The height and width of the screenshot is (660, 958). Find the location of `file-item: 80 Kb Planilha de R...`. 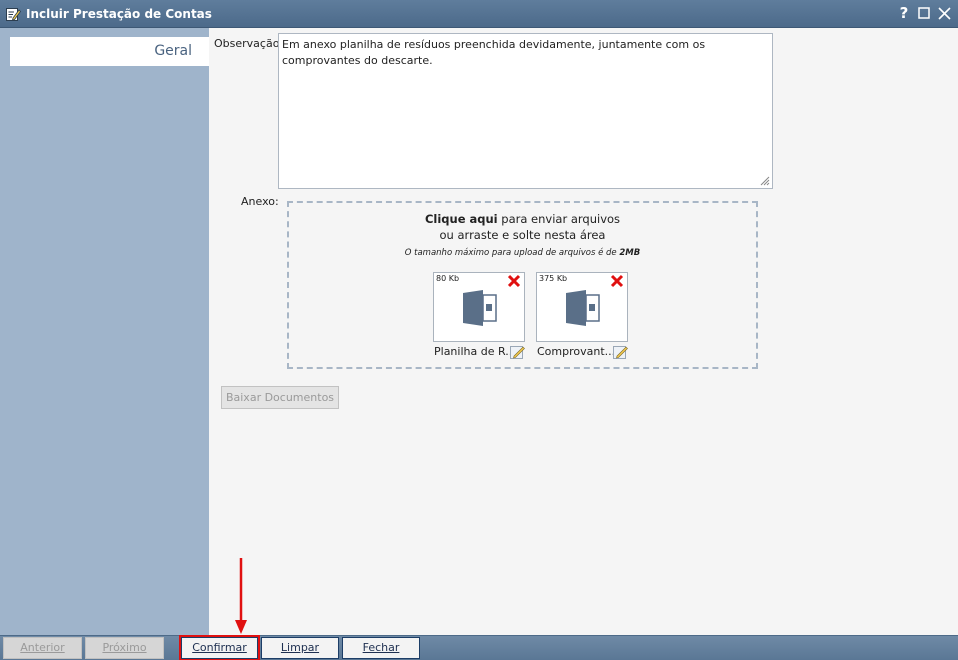

file-item: 80 Kb Planilha de R... is located at coordinates (479, 316).